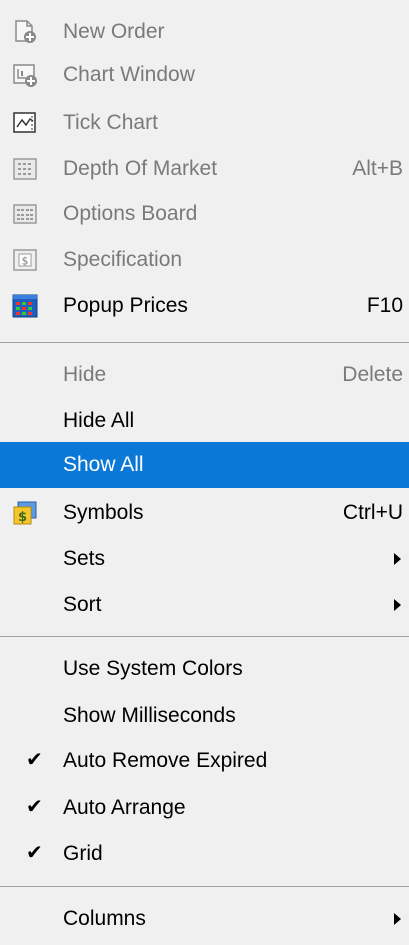 This screenshot has height=945, width=409. I want to click on menu-item-use-system-colors: Use System Colors, so click(204, 669).